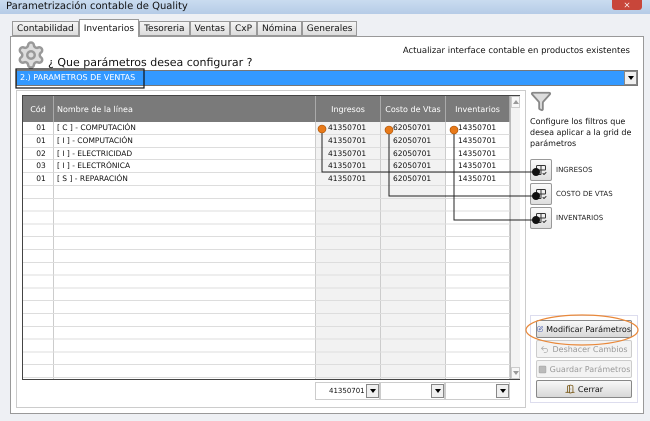  Describe the element at coordinates (478, 109) in the screenshot. I see `column-header: Inventarios` at that location.